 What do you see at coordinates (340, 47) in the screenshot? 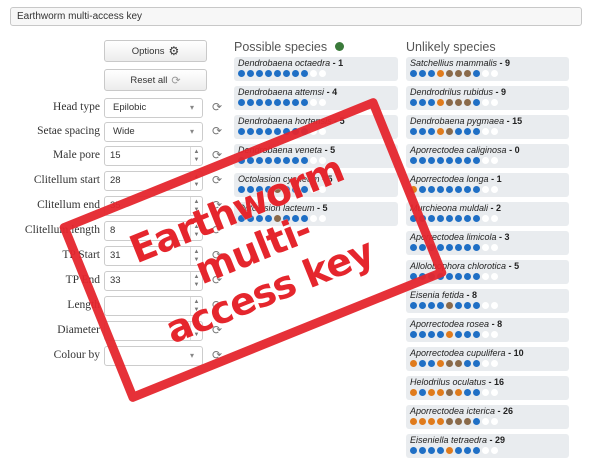
I see `info-dot-icon` at bounding box center [340, 47].